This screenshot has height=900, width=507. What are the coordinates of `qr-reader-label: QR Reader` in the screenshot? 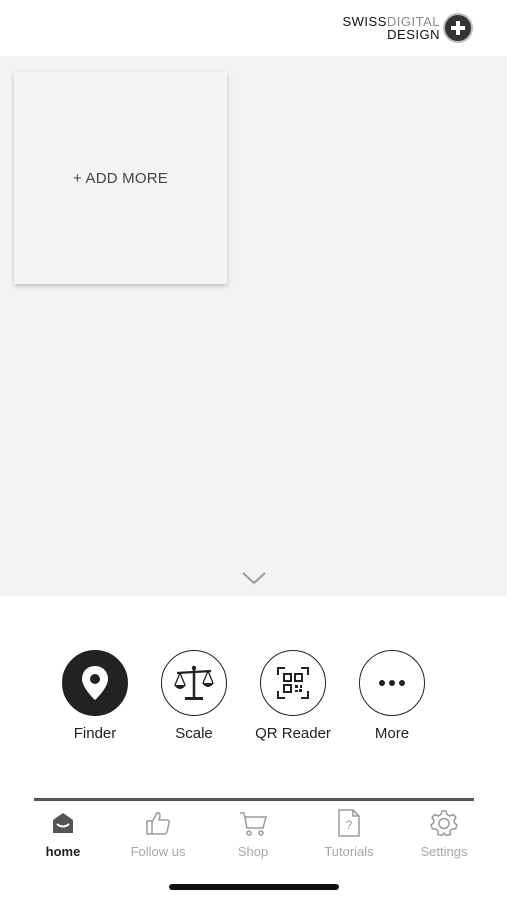 It's located at (293, 733).